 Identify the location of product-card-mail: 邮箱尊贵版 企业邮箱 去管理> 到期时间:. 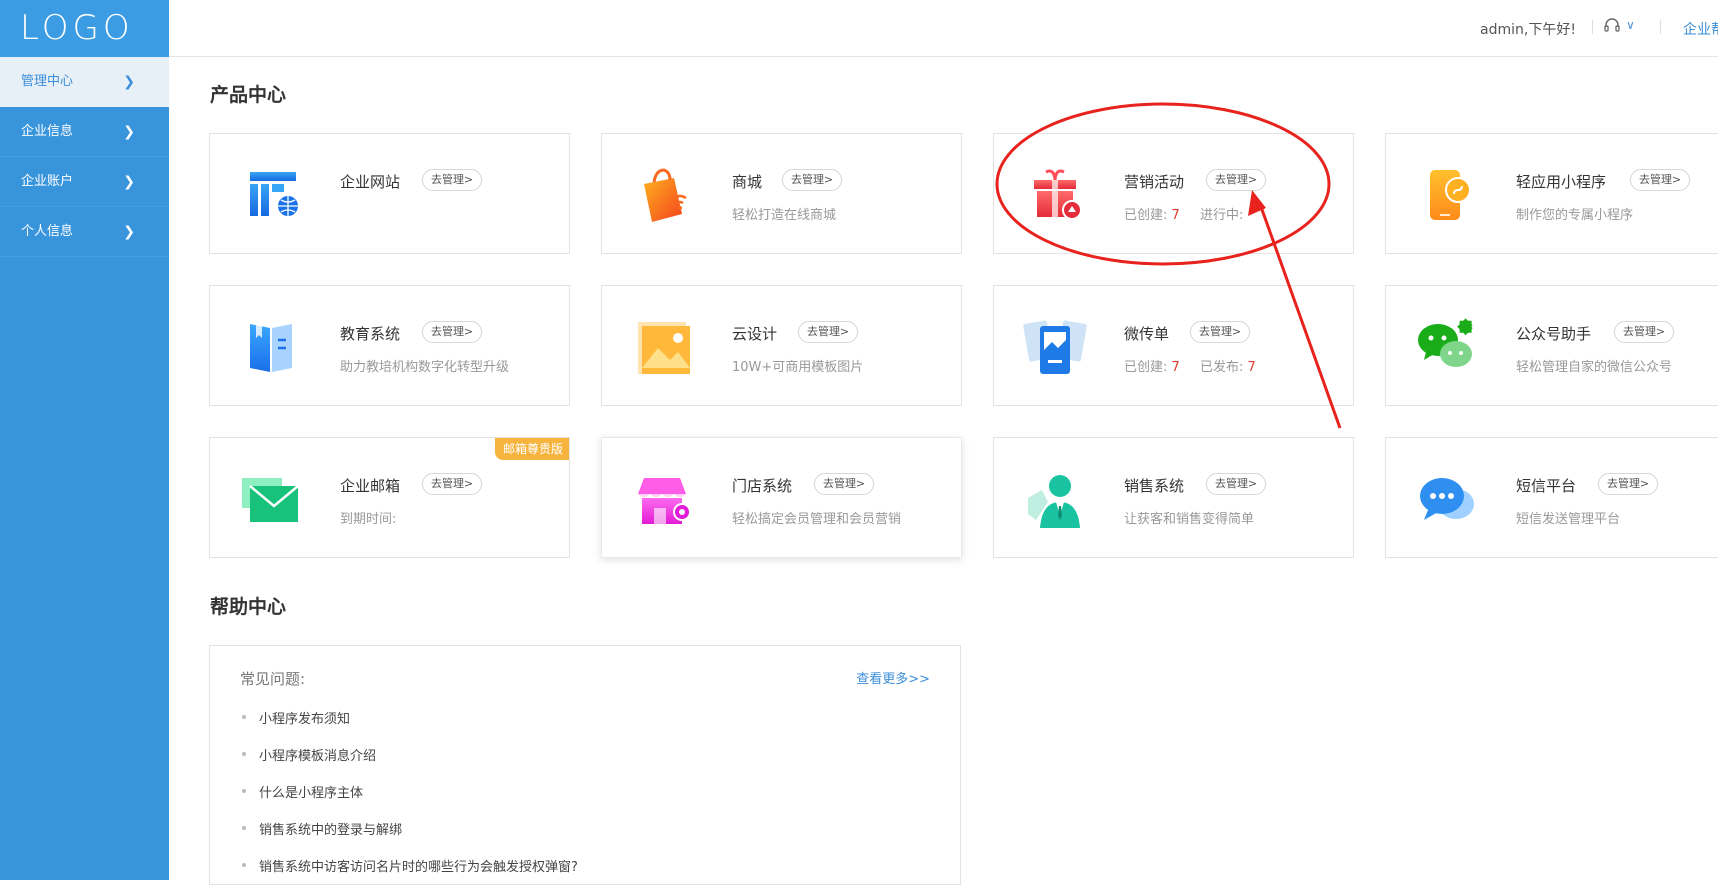
(389, 497).